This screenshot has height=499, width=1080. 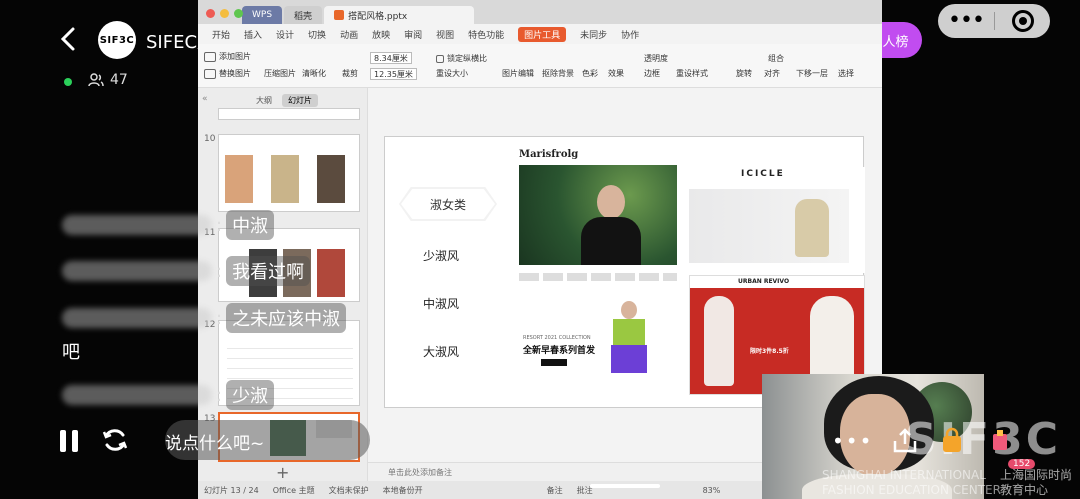 I want to click on effect-button: 效果, so click(x=616, y=73).